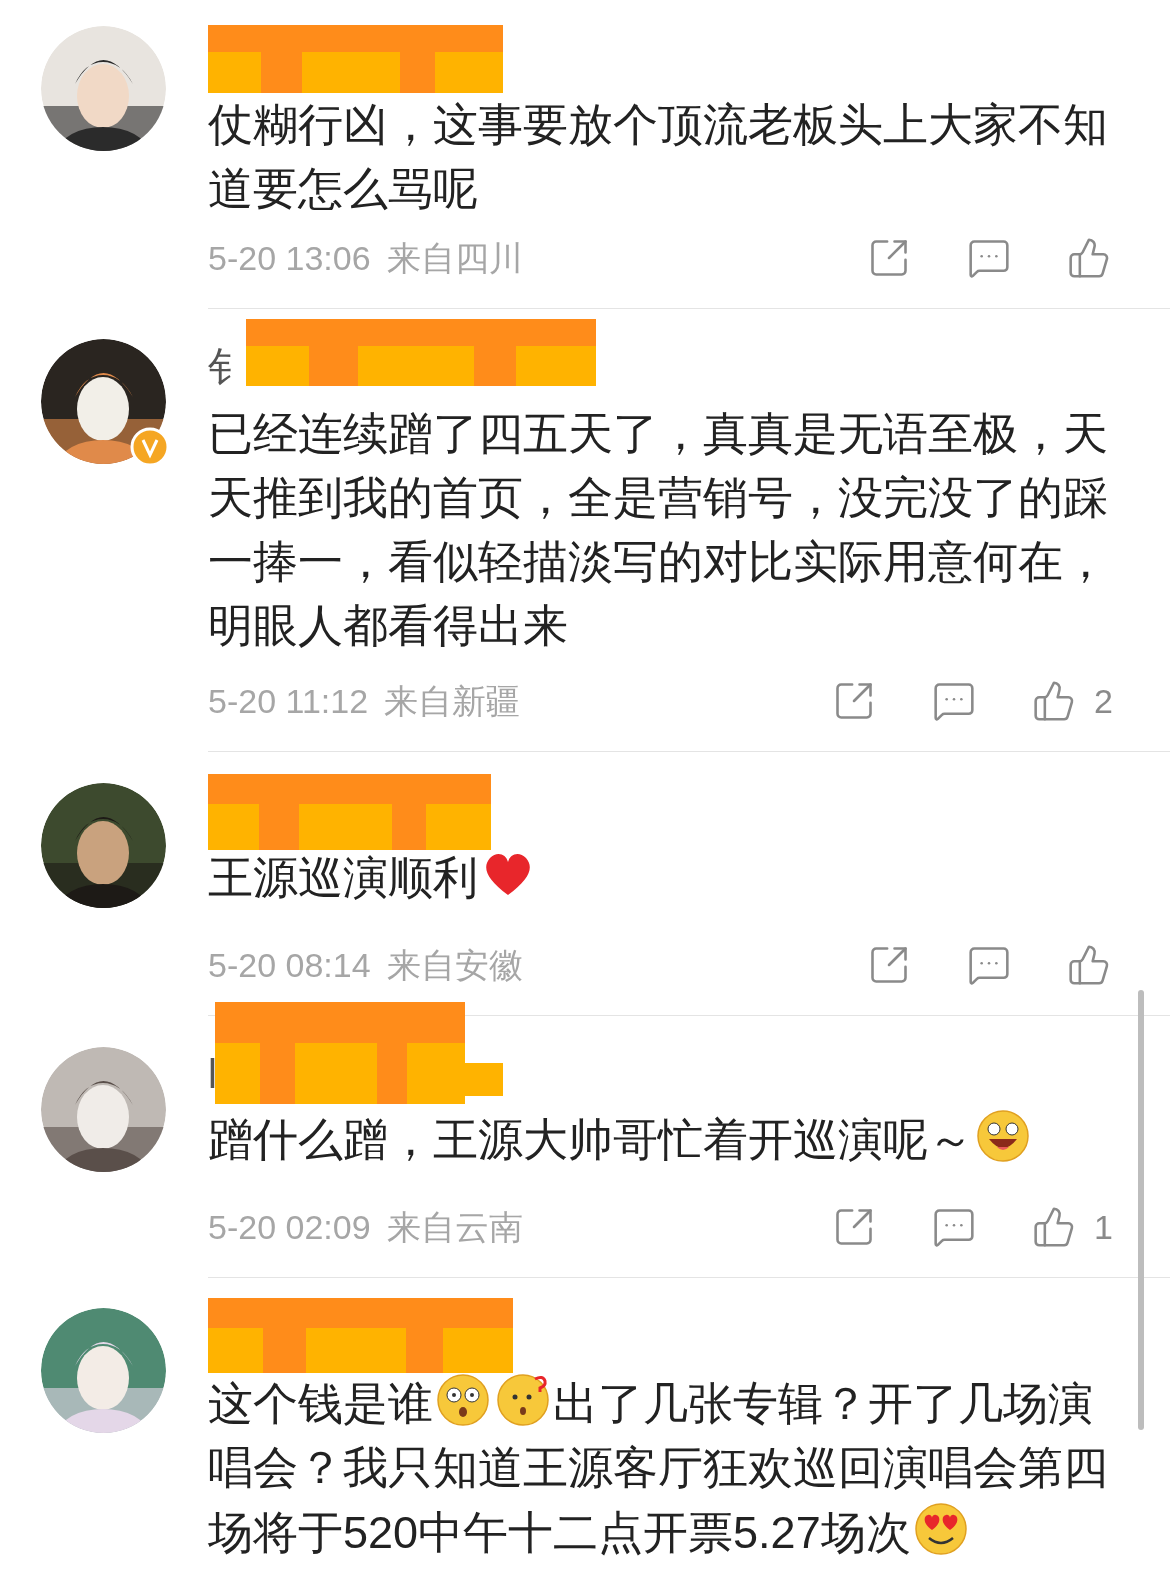 The width and height of the screenshot is (1170, 1590). What do you see at coordinates (289, 965) in the screenshot?
I see `comment-time: 5-20 08:14` at bounding box center [289, 965].